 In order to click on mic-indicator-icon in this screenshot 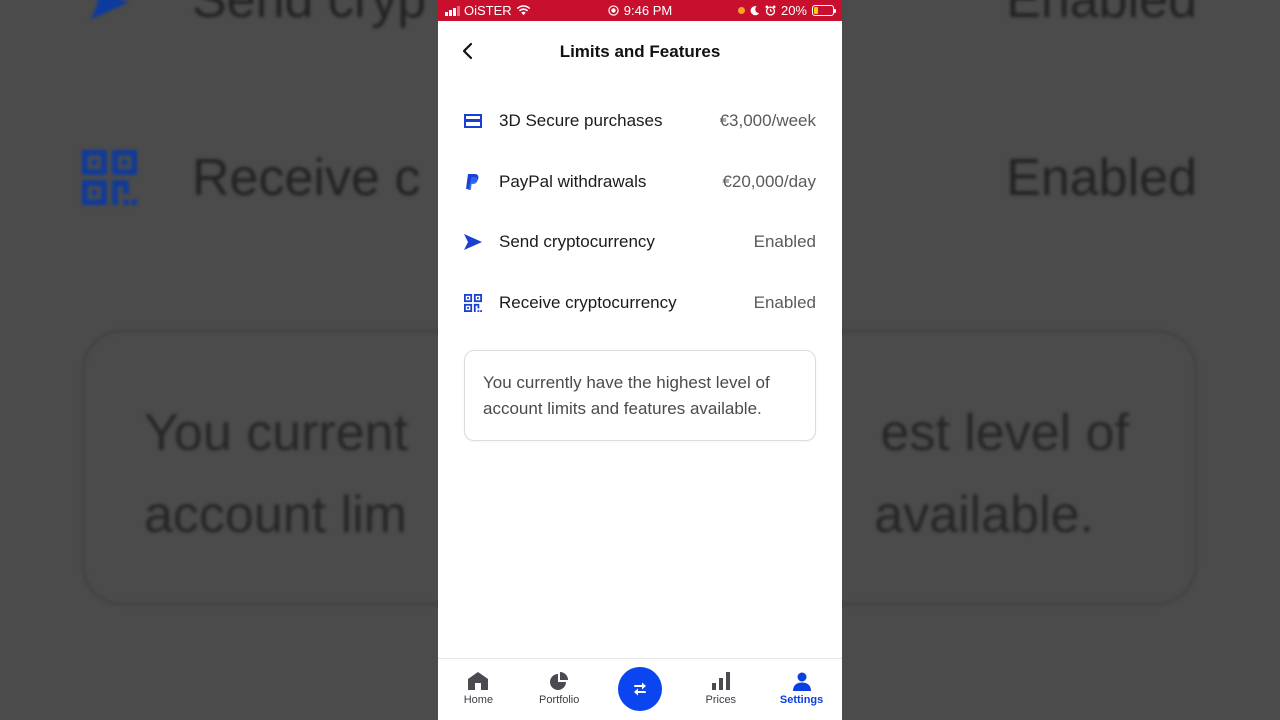, I will do `click(741, 10)`.